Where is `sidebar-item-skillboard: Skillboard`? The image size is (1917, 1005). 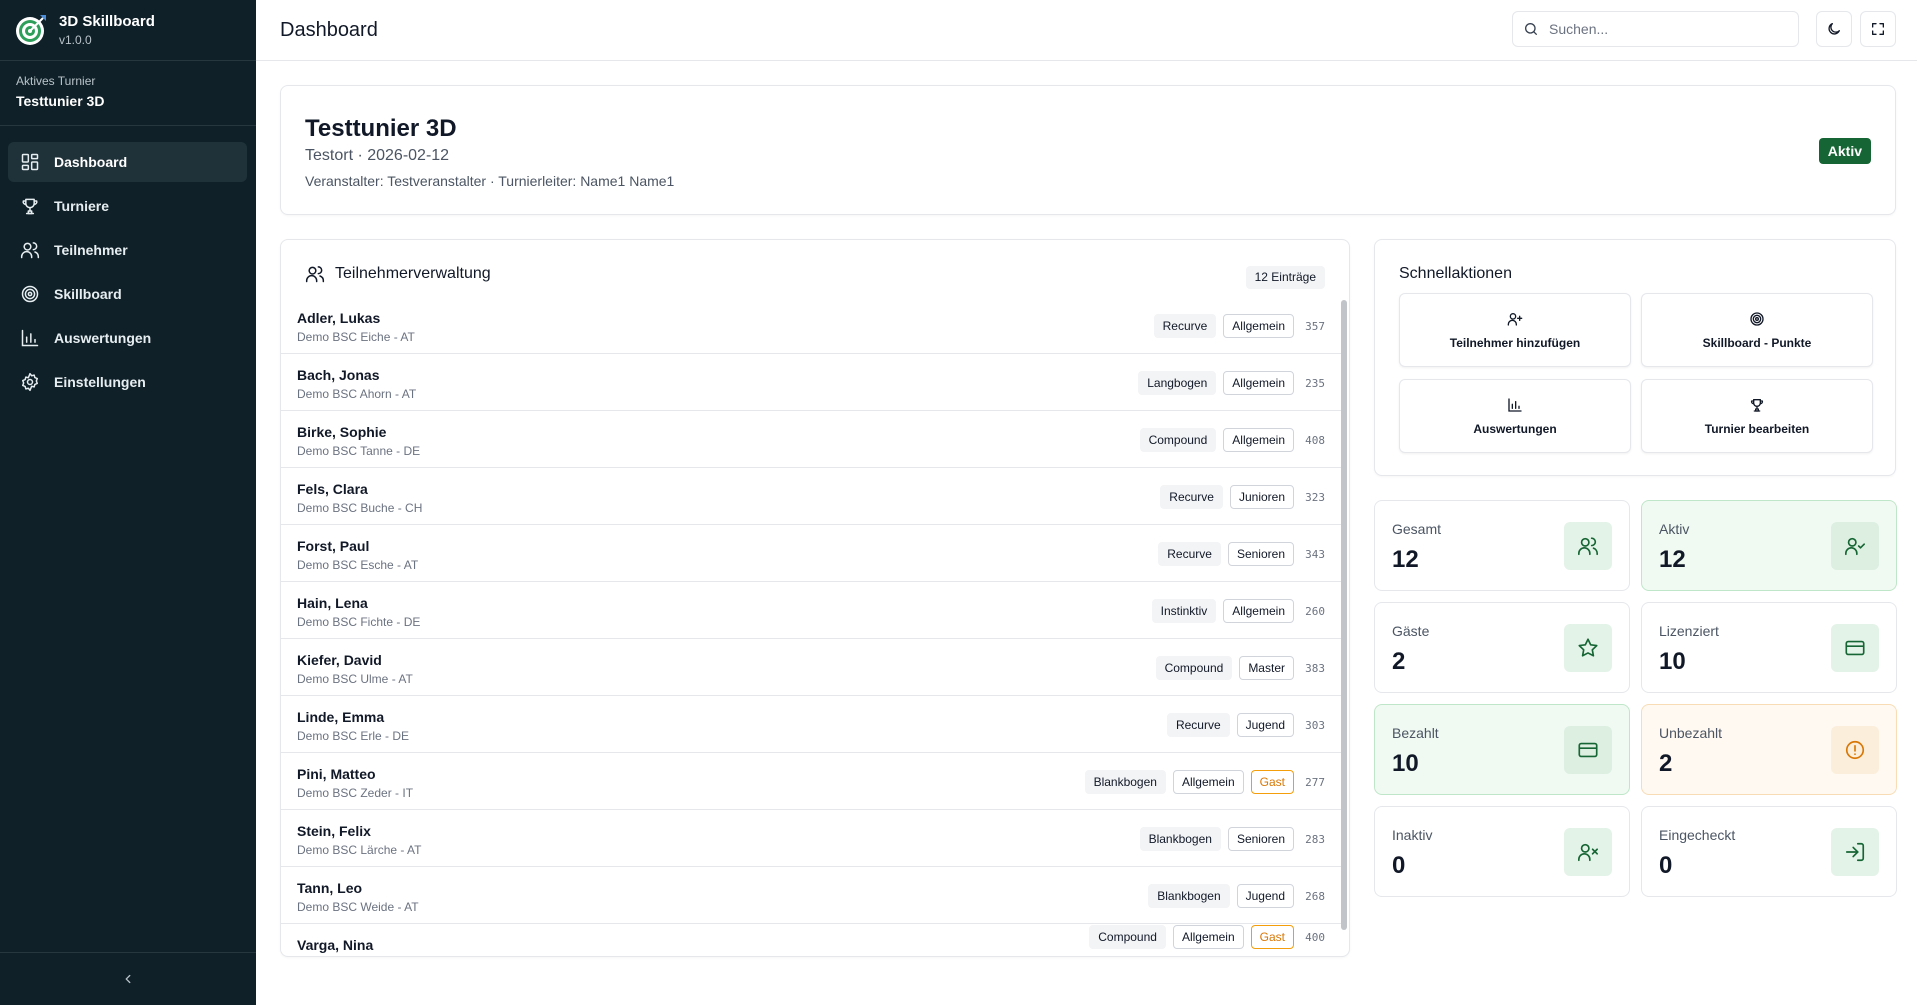 sidebar-item-skillboard: Skillboard is located at coordinates (127, 294).